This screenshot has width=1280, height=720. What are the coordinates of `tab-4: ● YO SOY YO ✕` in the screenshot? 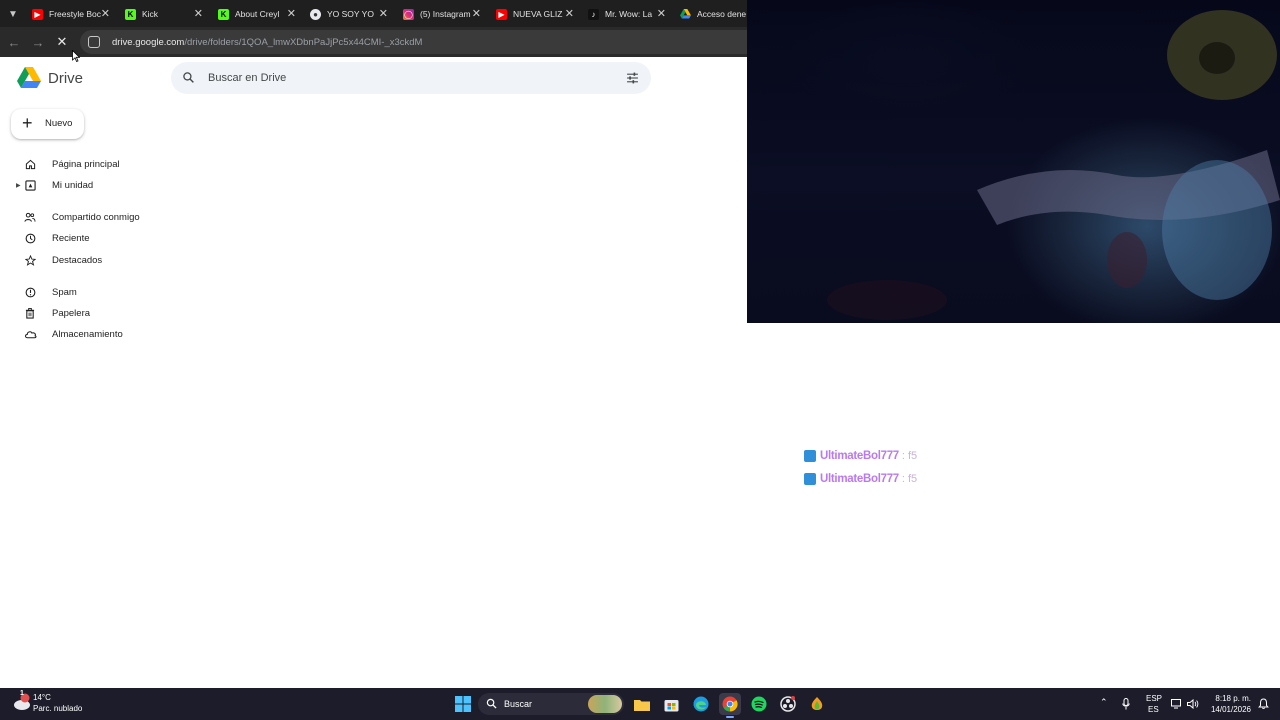 It's located at (348, 14).